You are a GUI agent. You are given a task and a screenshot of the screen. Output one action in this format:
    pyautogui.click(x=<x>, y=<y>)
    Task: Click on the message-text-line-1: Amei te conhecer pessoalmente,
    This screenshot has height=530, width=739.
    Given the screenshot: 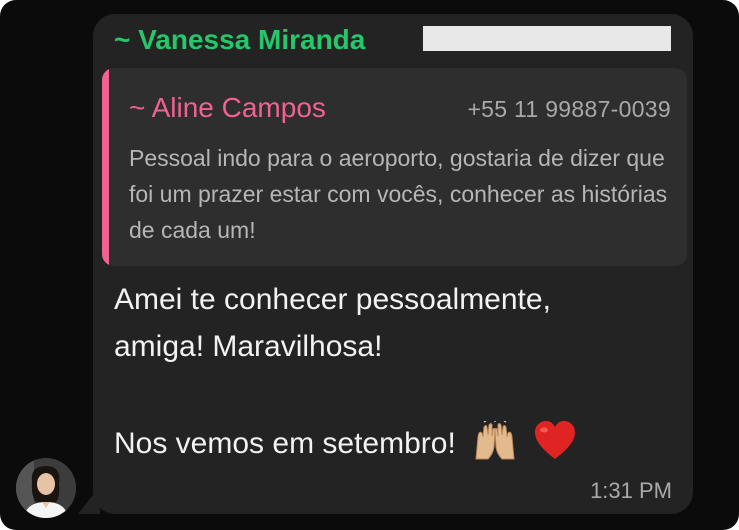 What is the action you would take?
    pyautogui.click(x=332, y=299)
    